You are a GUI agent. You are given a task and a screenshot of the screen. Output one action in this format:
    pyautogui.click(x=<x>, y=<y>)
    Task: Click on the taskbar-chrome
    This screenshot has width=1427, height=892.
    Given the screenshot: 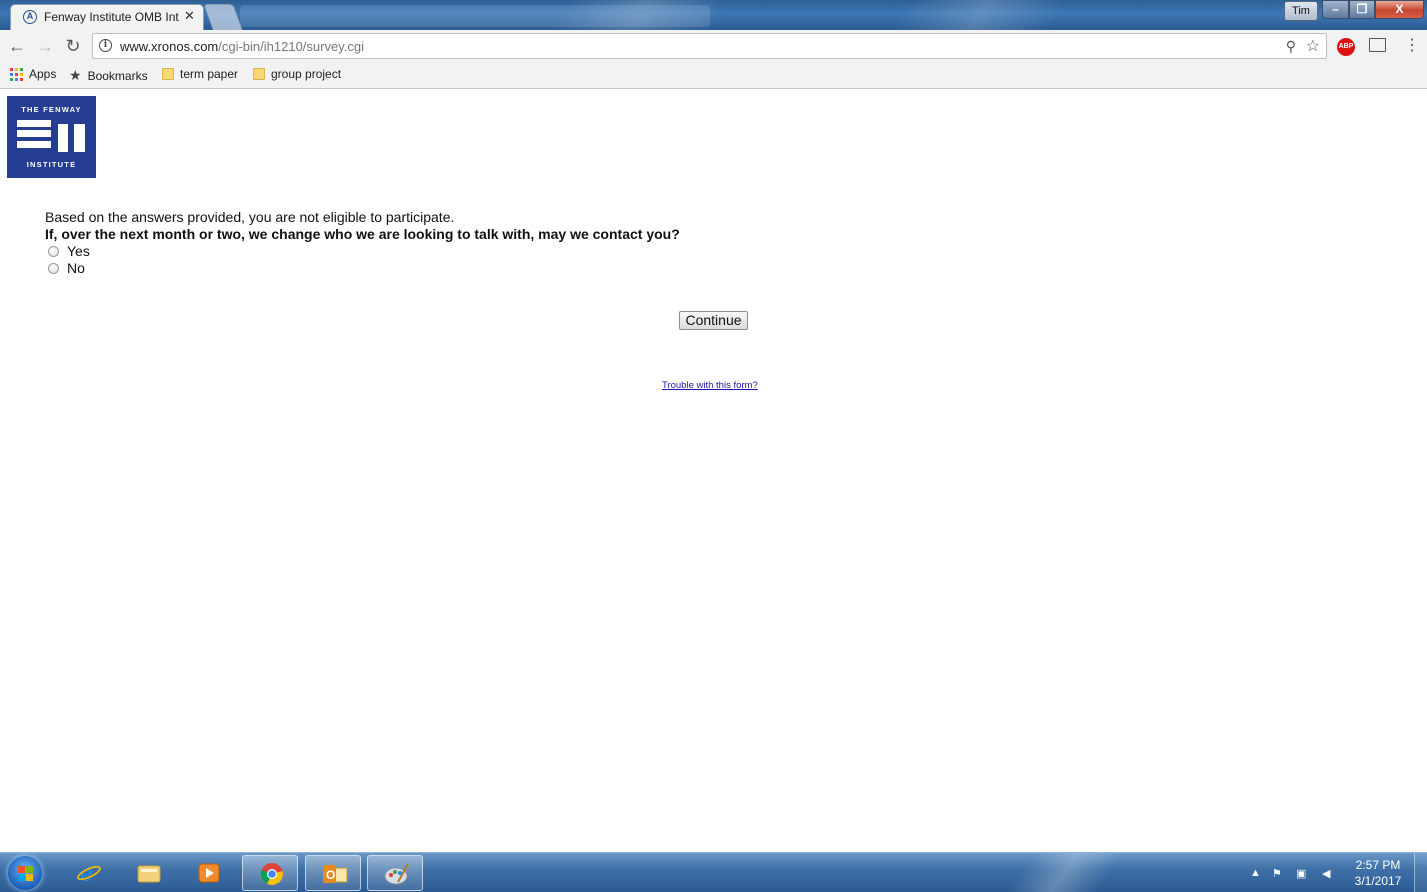 What is the action you would take?
    pyautogui.click(x=270, y=873)
    